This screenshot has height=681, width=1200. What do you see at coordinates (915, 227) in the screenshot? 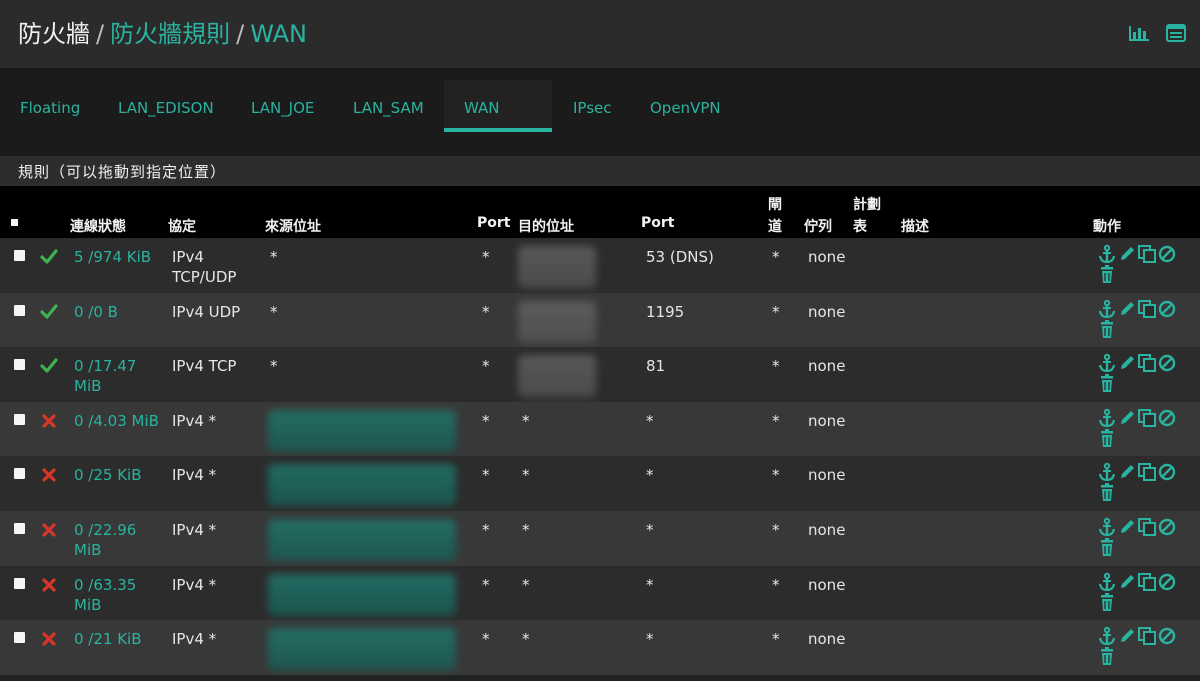
I see `col-description: 描述` at bounding box center [915, 227].